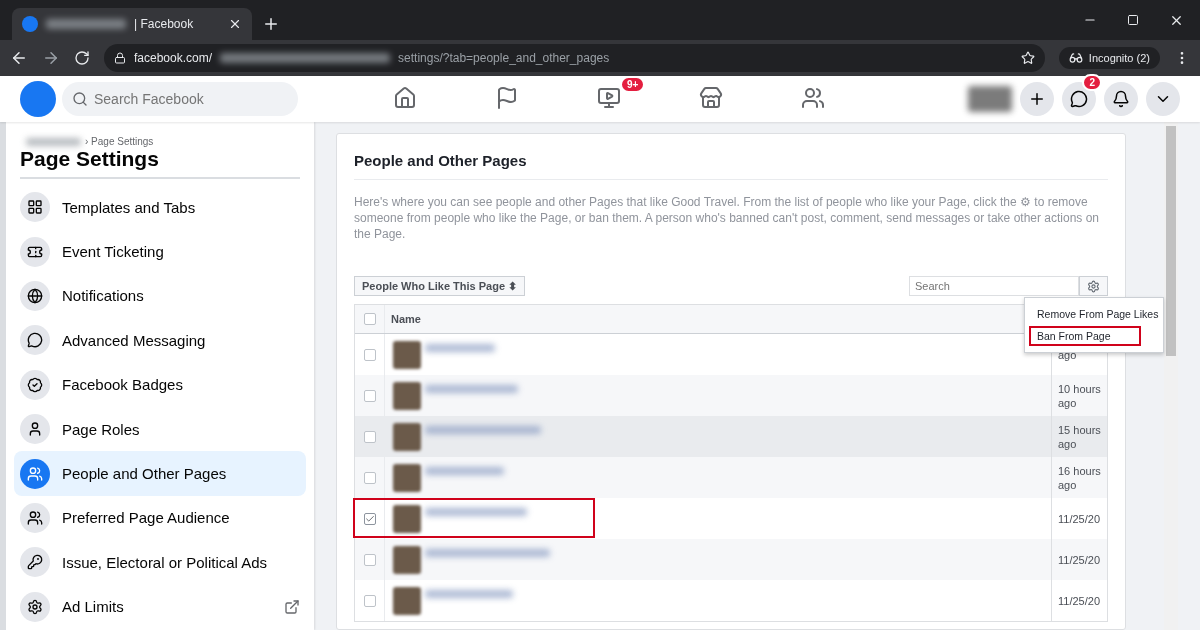  I want to click on description: Here's where you can see people and other Pages that like Good Travel. From the list of people who like your Page, click the ⚙ to remove someone from people who like the Page, or ban them. A person who's banned can't post, comment, send messages or take other actions on the Page., so click(727, 218).